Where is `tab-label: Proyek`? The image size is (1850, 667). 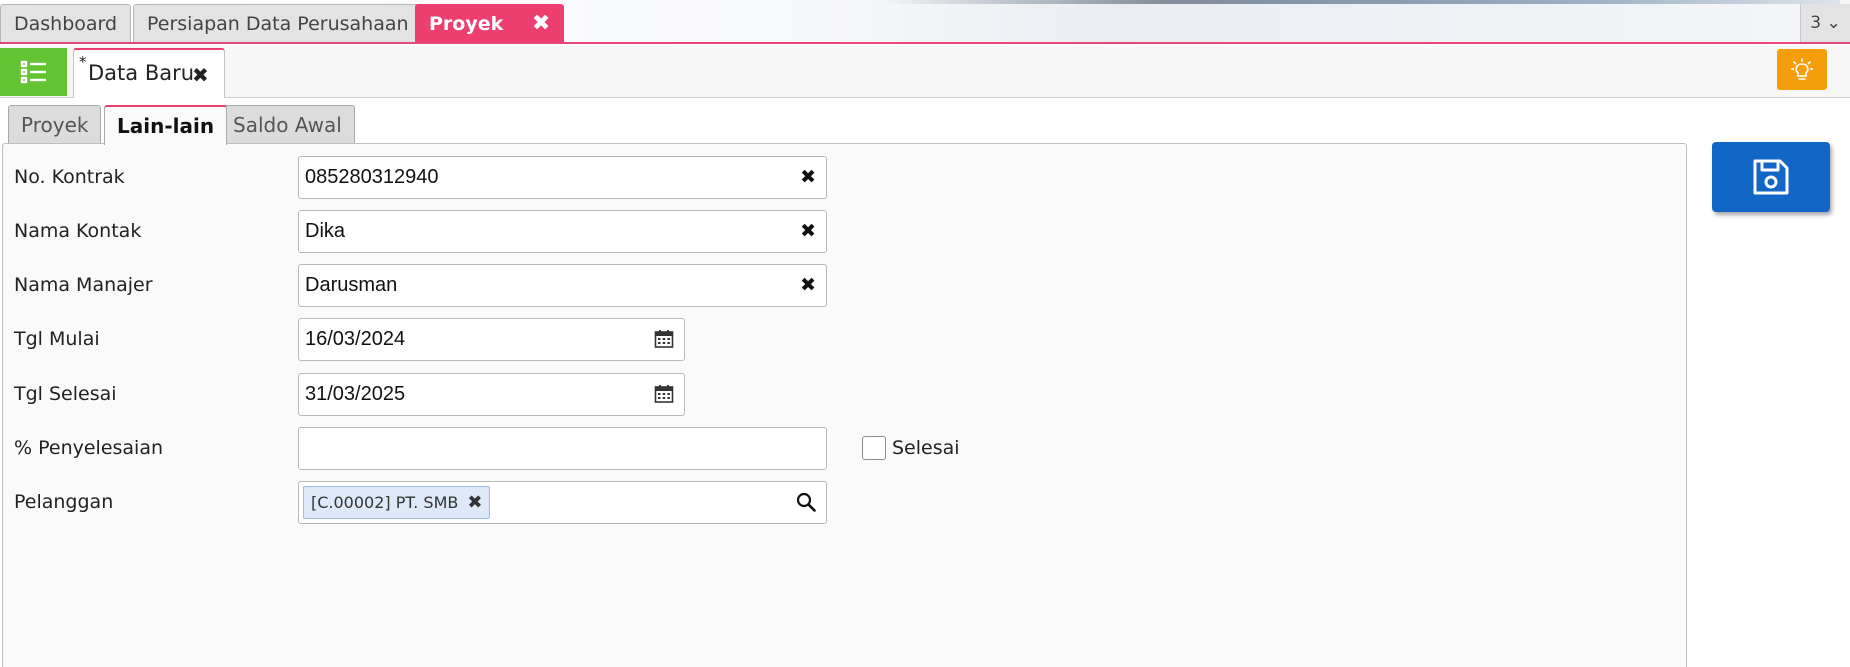
tab-label: Proyek is located at coordinates (55, 125).